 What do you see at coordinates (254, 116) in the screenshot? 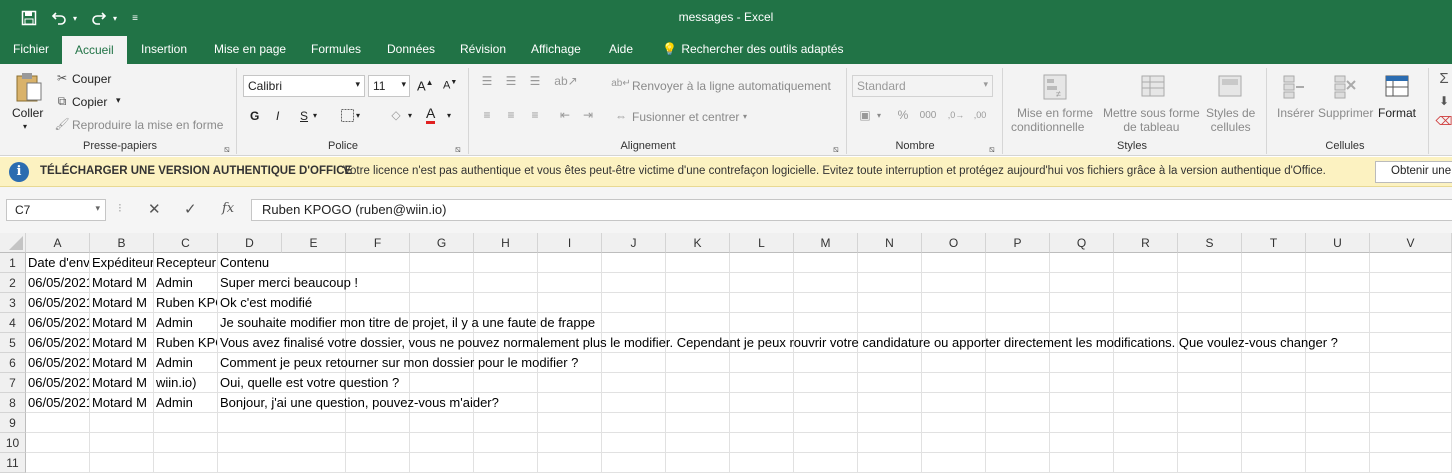
I see `bold-button: G` at bounding box center [254, 116].